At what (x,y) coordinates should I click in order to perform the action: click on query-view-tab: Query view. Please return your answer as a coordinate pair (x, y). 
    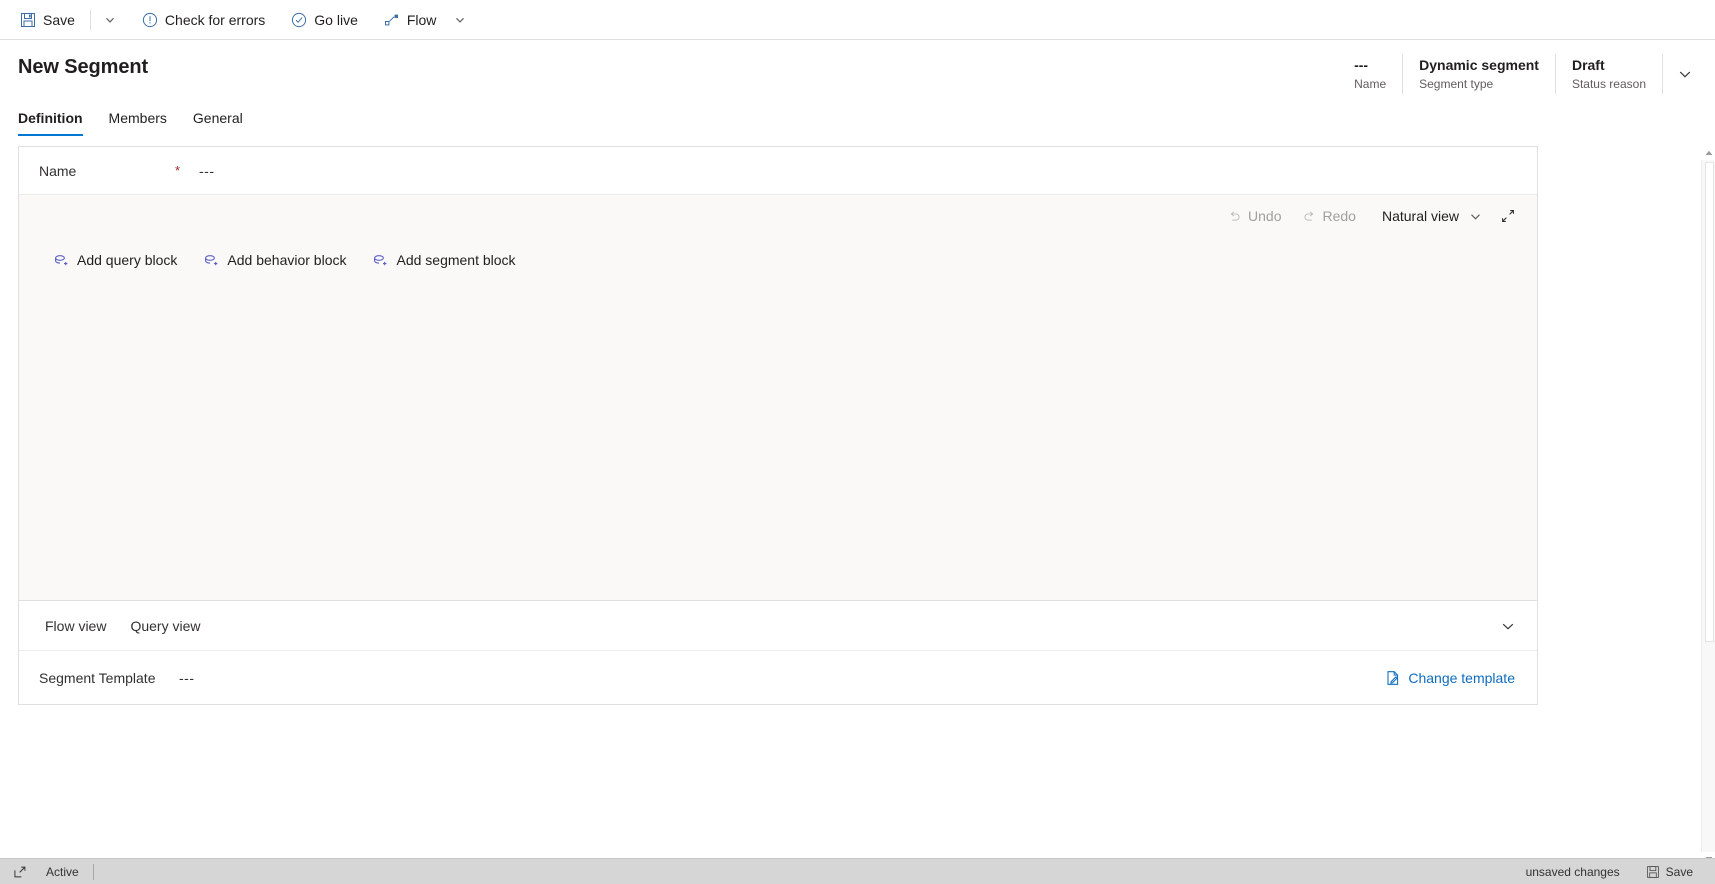
    Looking at the image, I should click on (165, 626).